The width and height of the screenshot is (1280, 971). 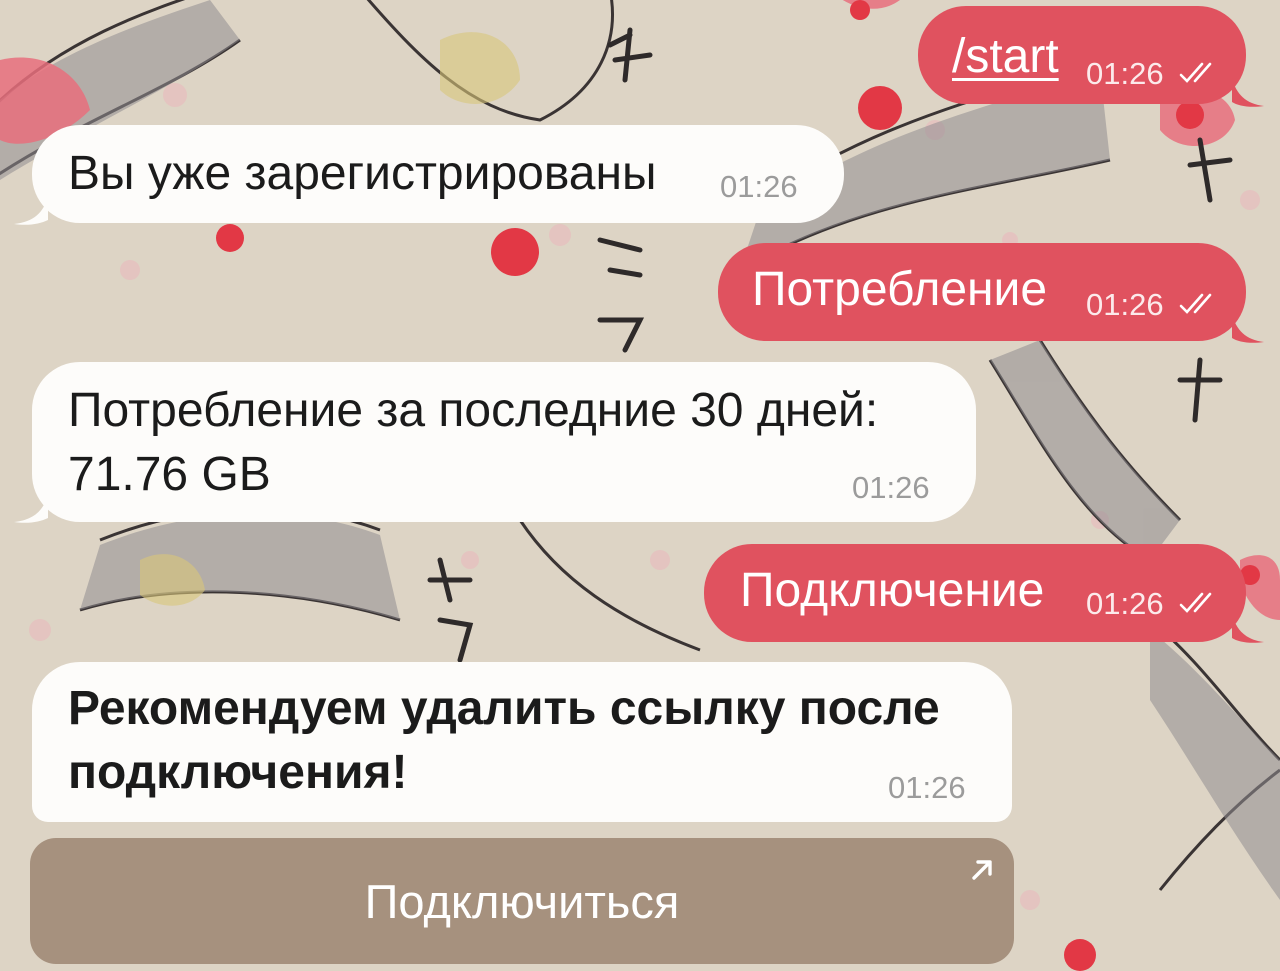 What do you see at coordinates (473, 410) in the screenshot?
I see `message-text-line: Потребление за последние 30 дней:` at bounding box center [473, 410].